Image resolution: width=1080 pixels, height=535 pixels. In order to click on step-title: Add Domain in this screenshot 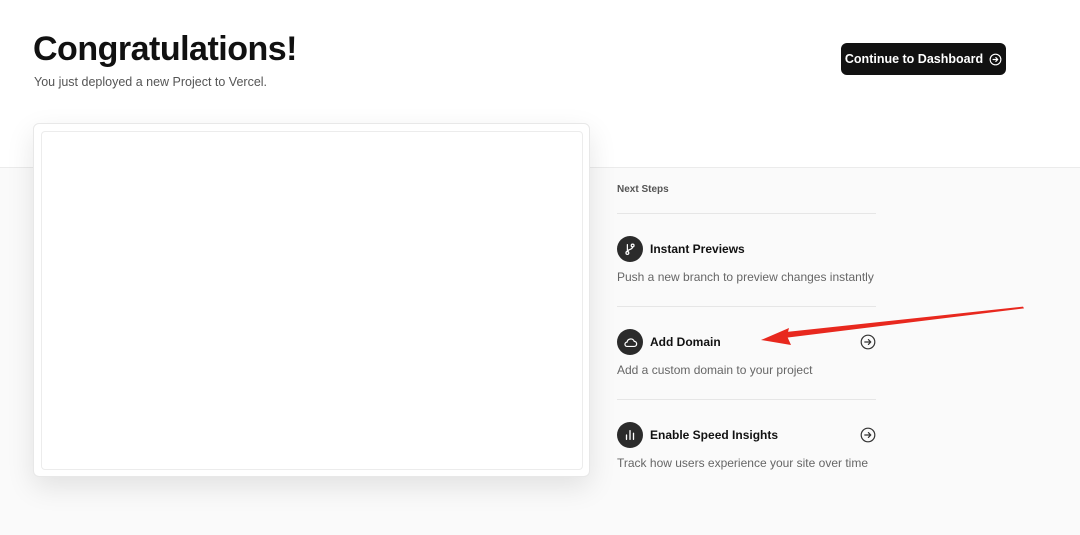, I will do `click(685, 342)`.